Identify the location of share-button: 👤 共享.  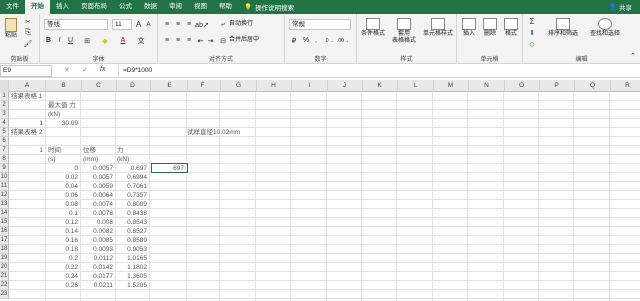
(624, 7).